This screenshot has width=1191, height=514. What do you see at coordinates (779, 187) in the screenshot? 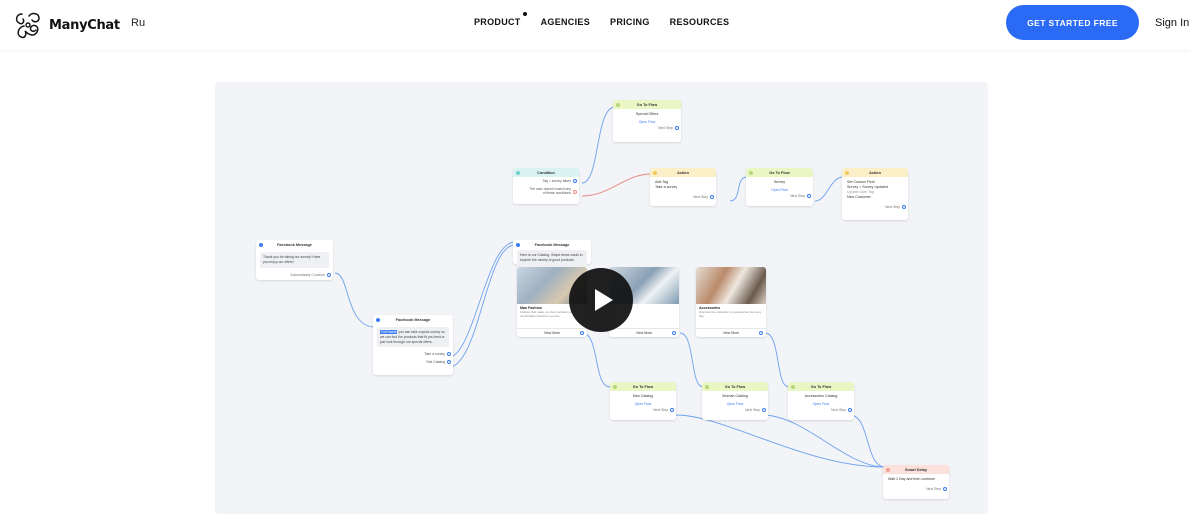
I see `go-to-flow-node: Go To Flow Survey Open Flow Next Step` at bounding box center [779, 187].